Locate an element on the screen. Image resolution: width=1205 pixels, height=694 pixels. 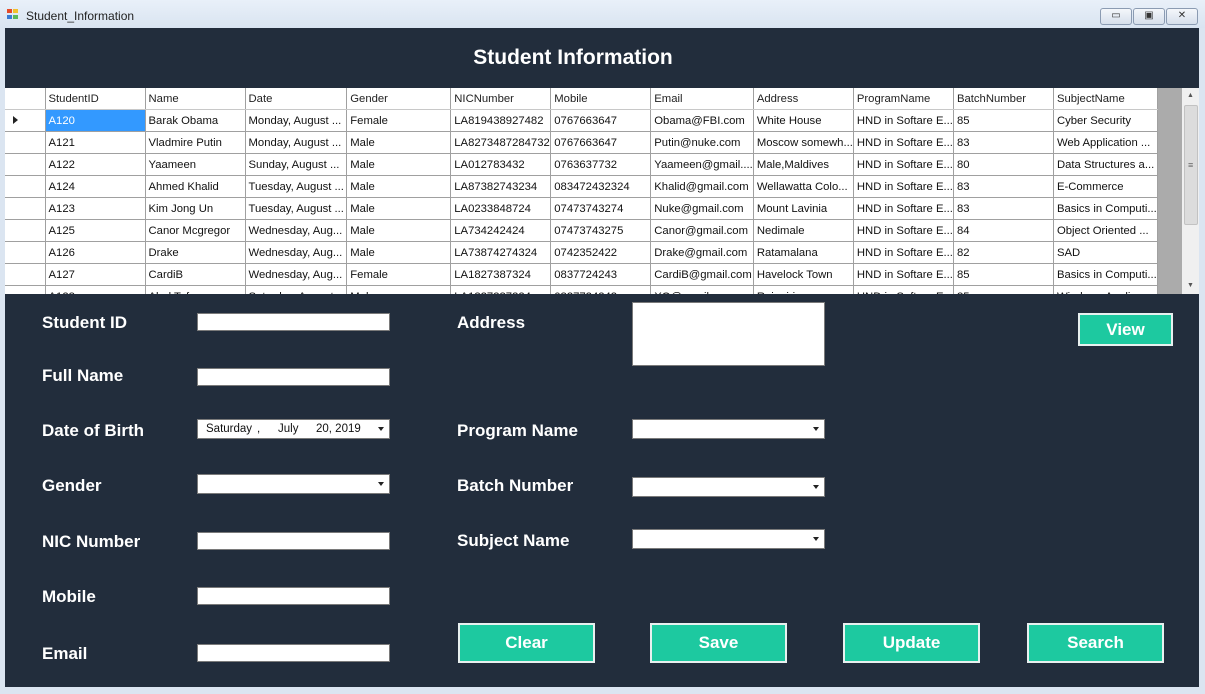
grid-cell: 0742352422 is located at coordinates (601, 252).